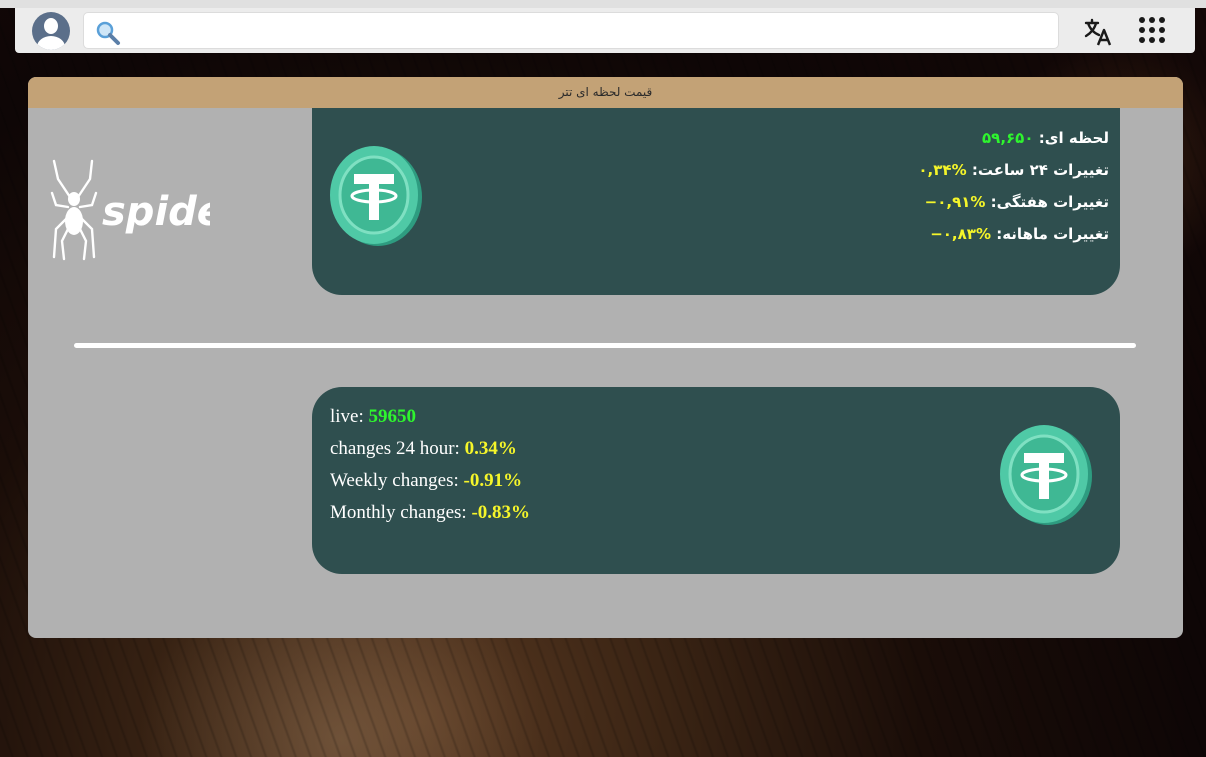 Image resolution: width=1206 pixels, height=757 pixels. Describe the element at coordinates (605, 92) in the screenshot. I see `panel-title: قیمت لحظه ای تتر` at that location.